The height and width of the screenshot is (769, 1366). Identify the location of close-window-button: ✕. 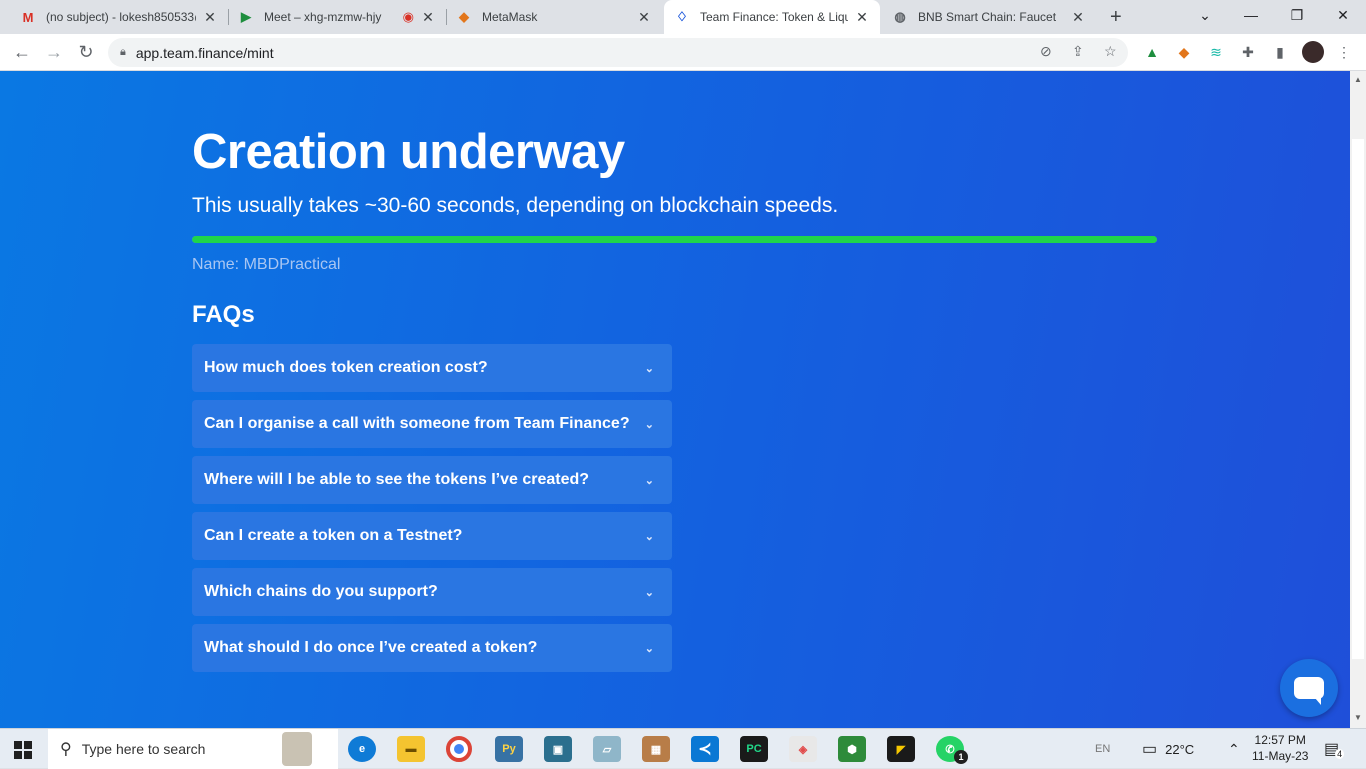
(1343, 15).